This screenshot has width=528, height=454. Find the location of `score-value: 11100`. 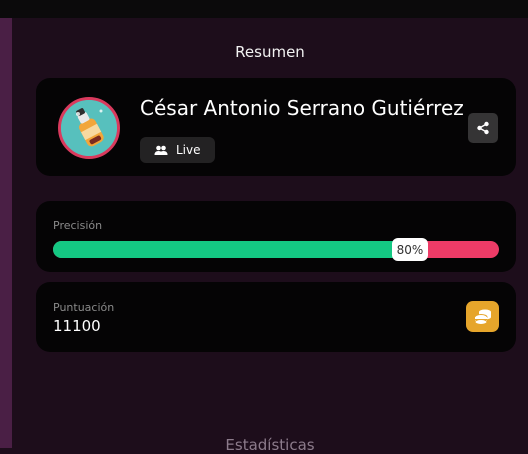

score-value: 11100 is located at coordinates (77, 326).